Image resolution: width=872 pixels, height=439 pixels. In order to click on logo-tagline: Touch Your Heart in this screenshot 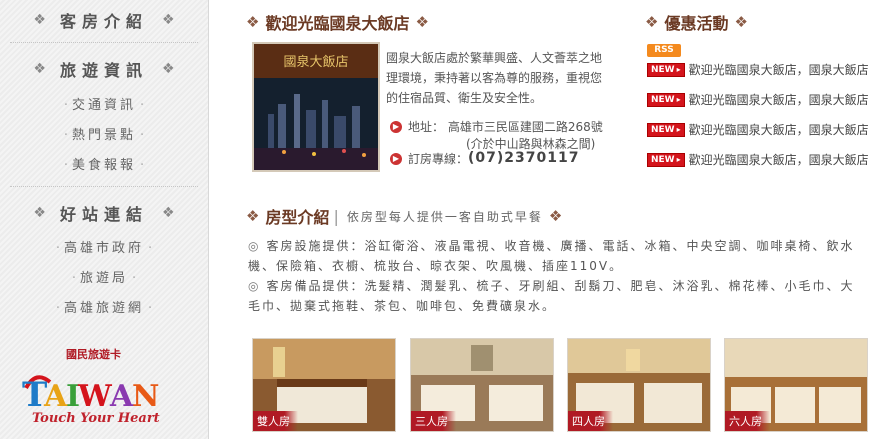, I will do `click(96, 418)`.